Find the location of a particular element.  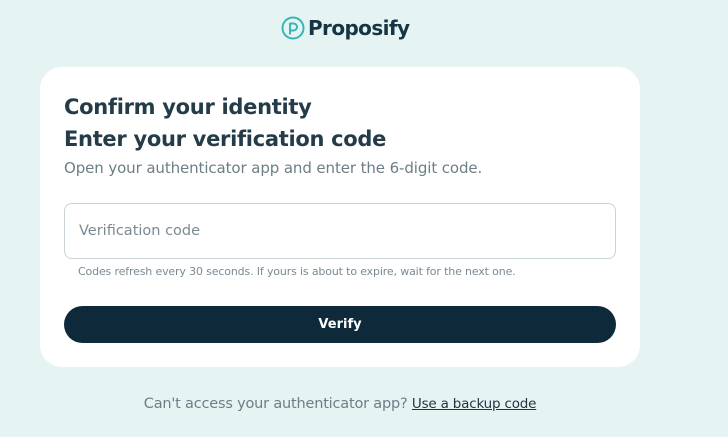

footer-prompt: Can't access your authenticator app? is located at coordinates (275, 404).